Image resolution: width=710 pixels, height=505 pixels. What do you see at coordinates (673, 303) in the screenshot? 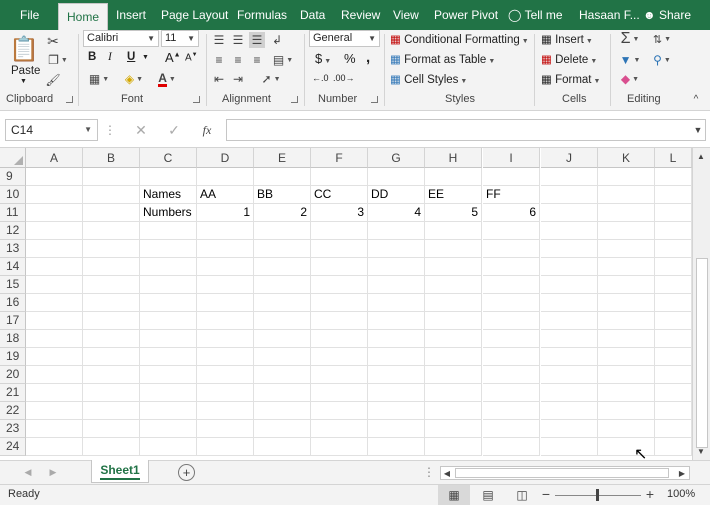
I see `cell-l16` at bounding box center [673, 303].